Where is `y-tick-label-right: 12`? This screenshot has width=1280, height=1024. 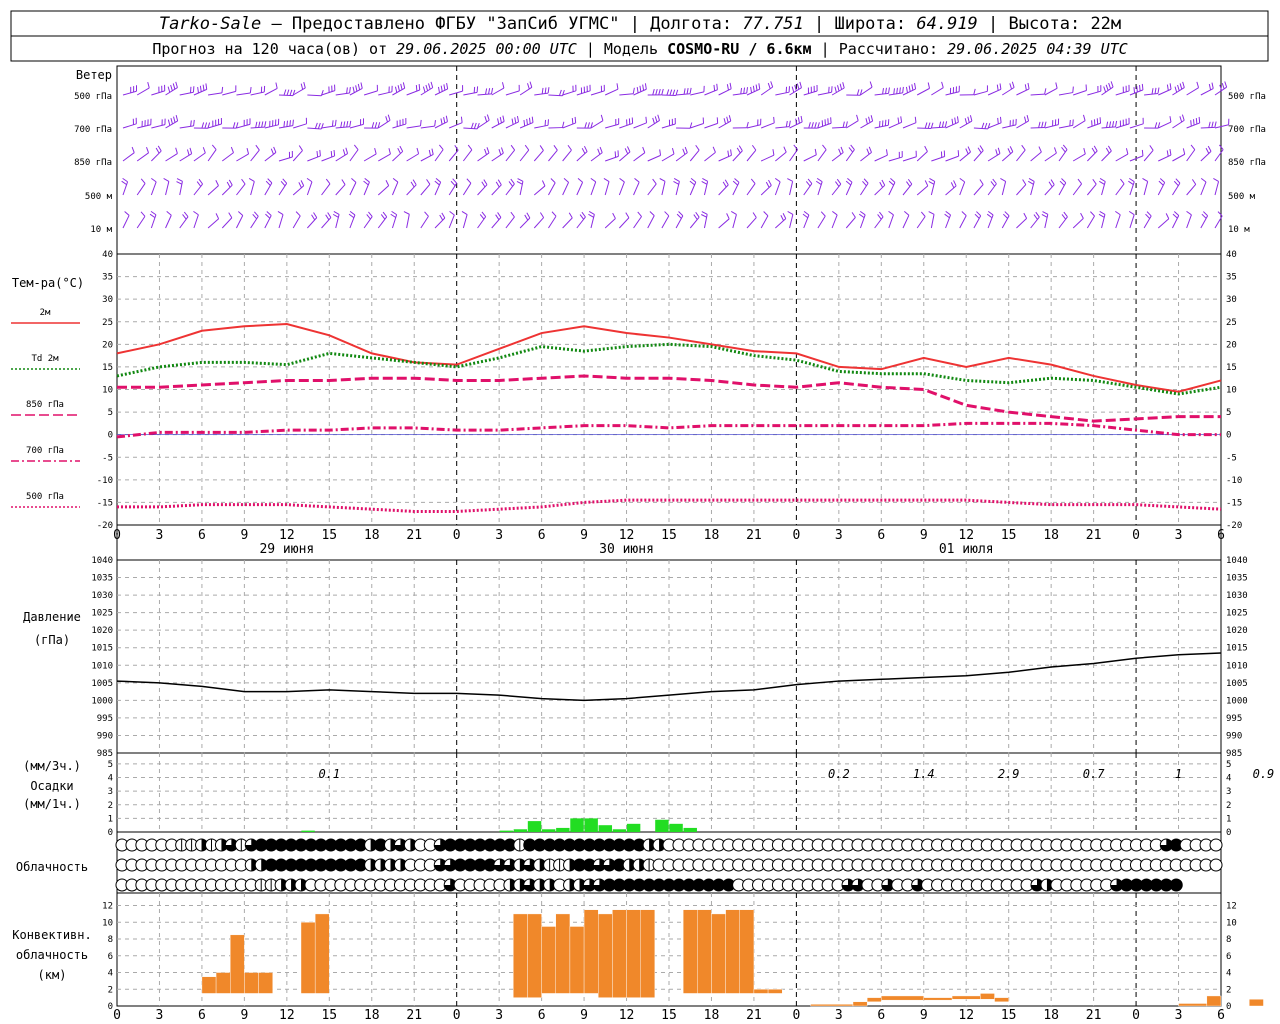 y-tick-label-right: 12 is located at coordinates (1231, 907).